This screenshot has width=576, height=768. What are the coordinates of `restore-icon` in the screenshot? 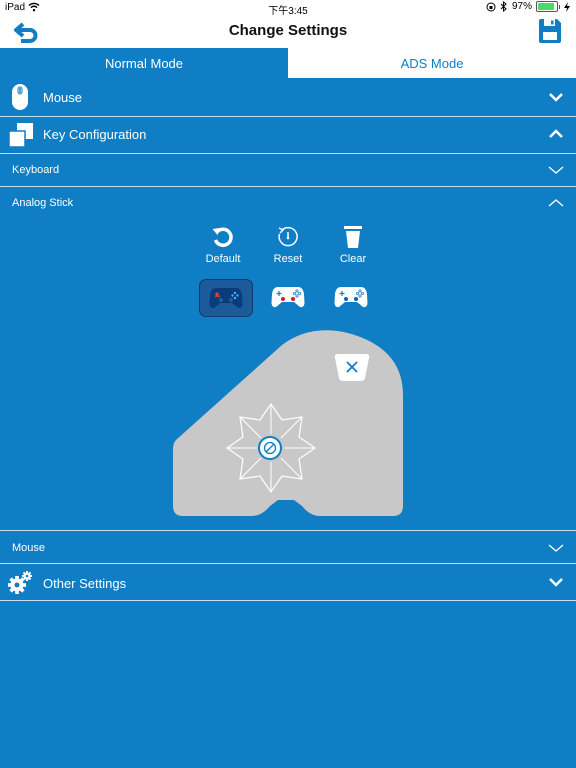 It's located at (222, 237).